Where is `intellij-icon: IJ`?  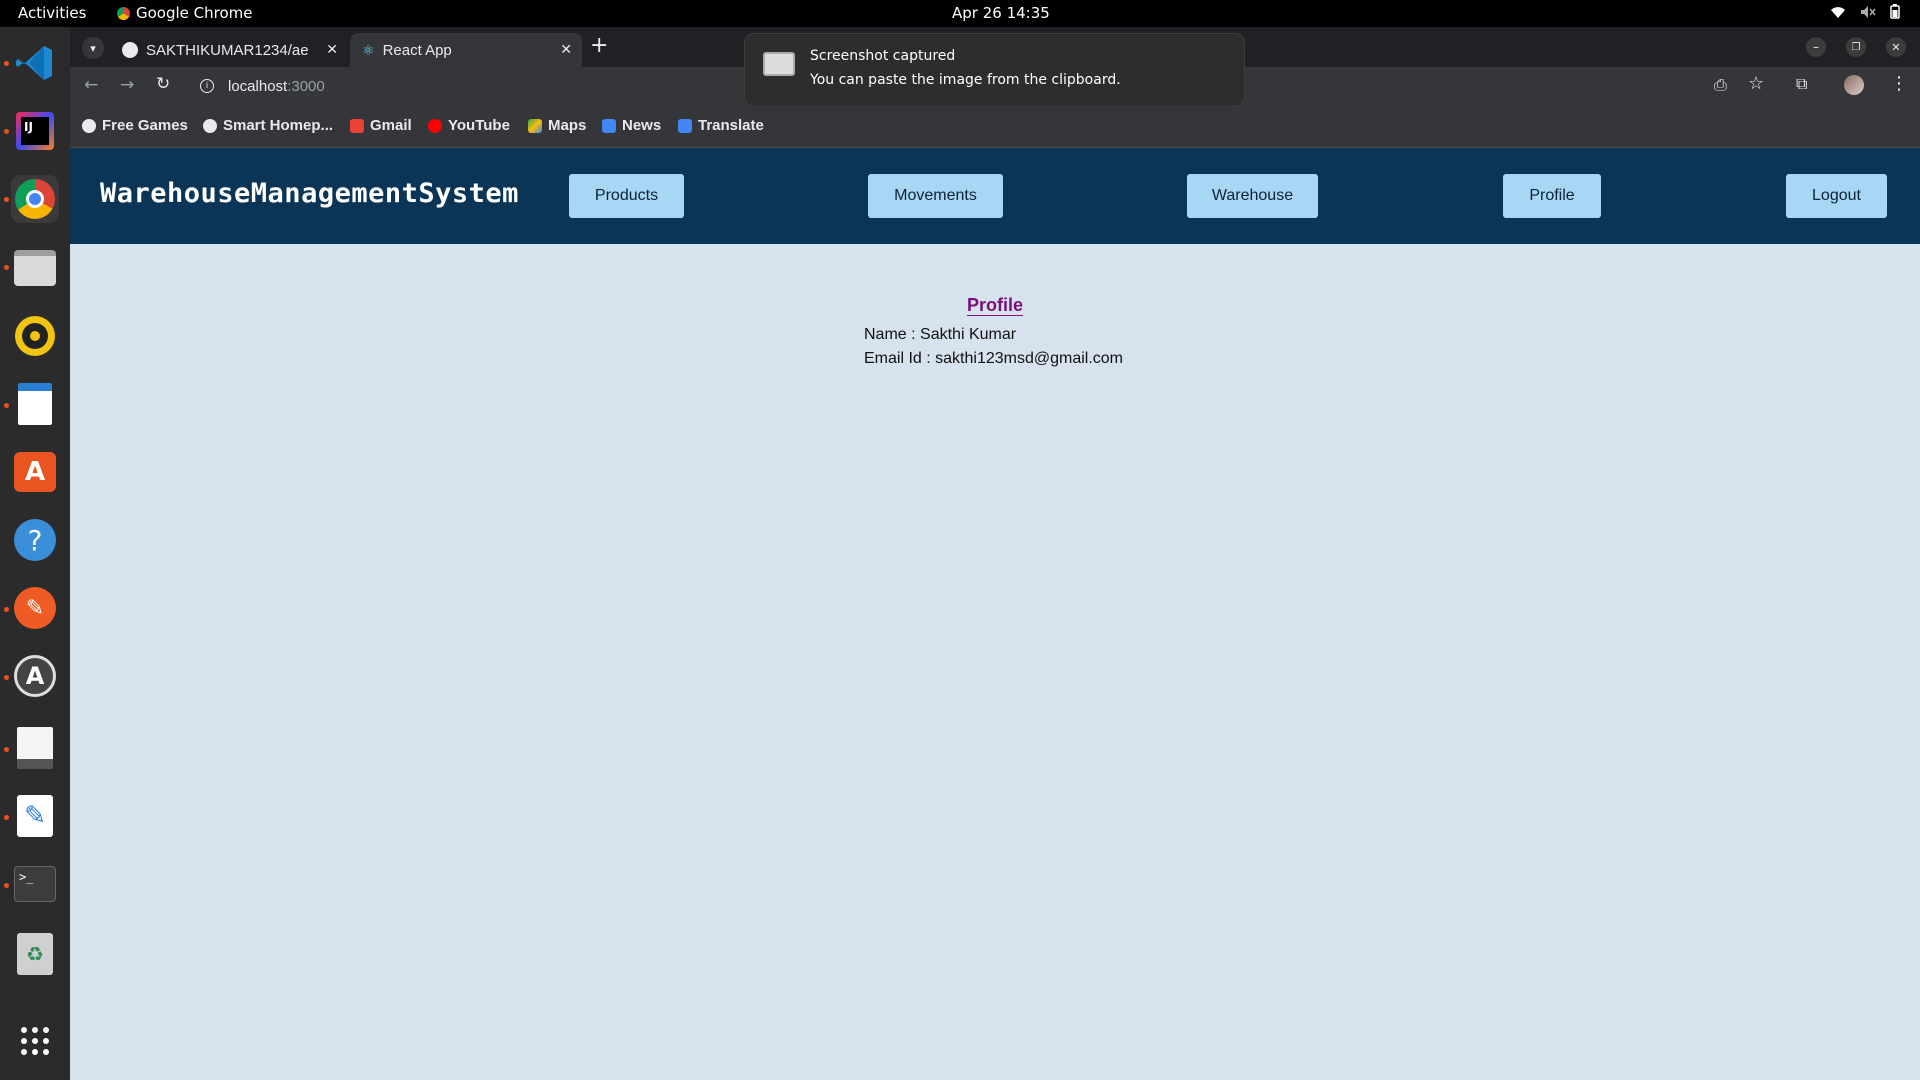 intellij-icon: IJ is located at coordinates (35, 131).